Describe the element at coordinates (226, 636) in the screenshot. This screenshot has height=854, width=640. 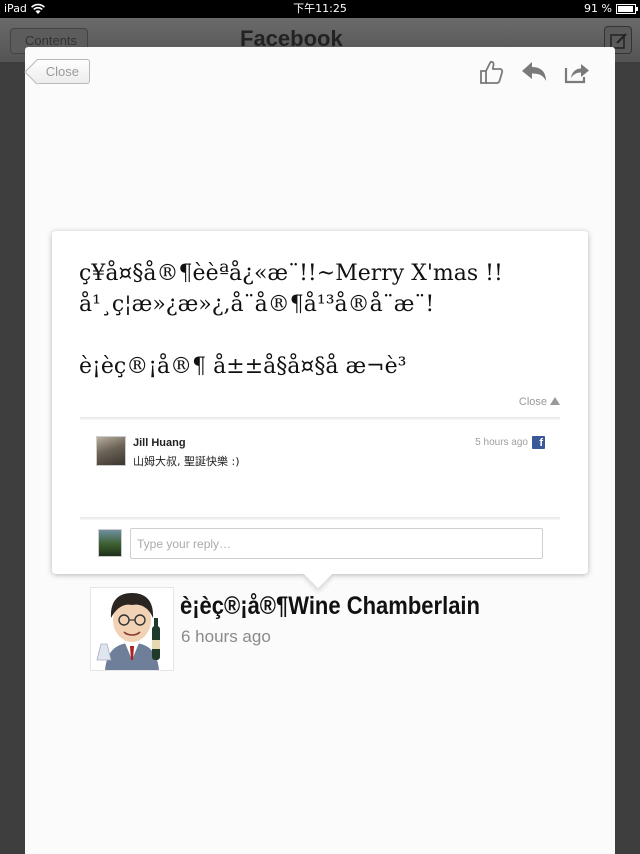
I see `post-timestamp: 6 hours ago` at that location.